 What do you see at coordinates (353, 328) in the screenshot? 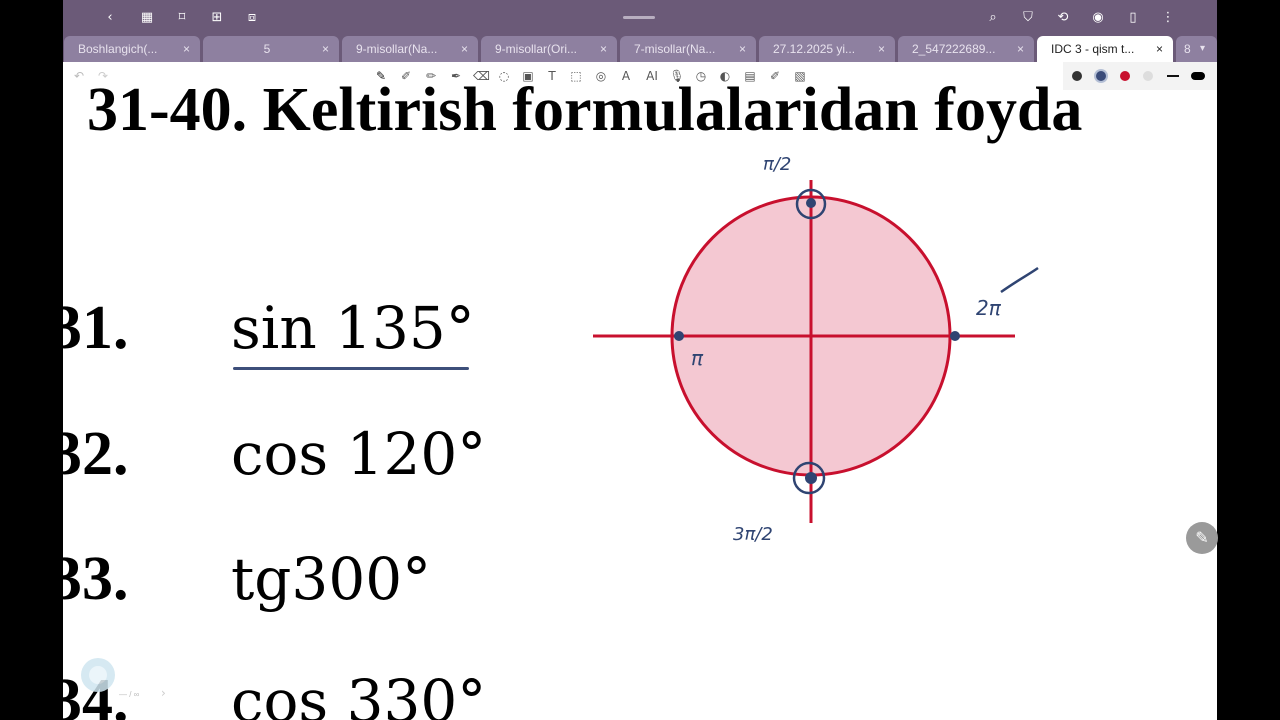
I see `problem-expression: sin 135°` at bounding box center [353, 328].